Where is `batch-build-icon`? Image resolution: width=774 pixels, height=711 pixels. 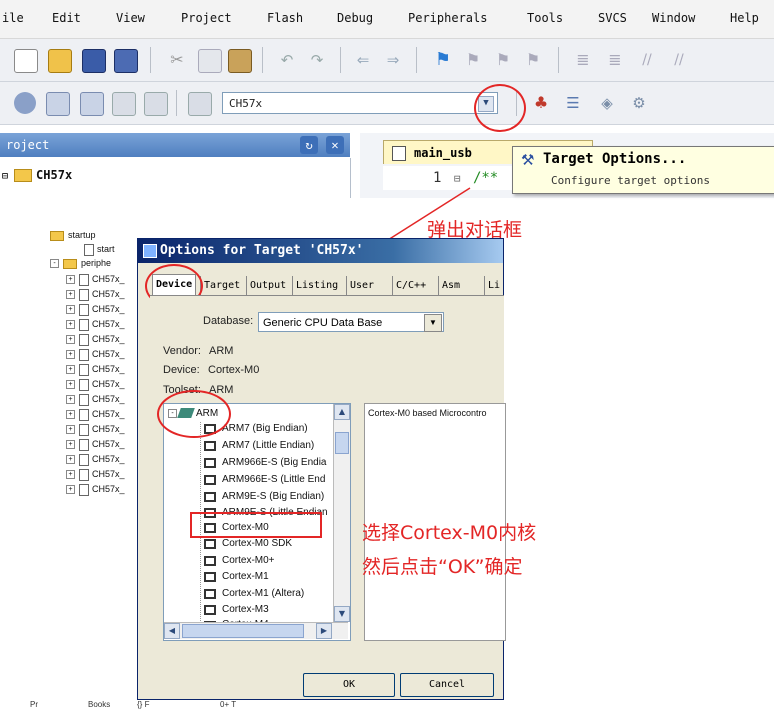
batch-build-icon is located at coordinates (124, 104).